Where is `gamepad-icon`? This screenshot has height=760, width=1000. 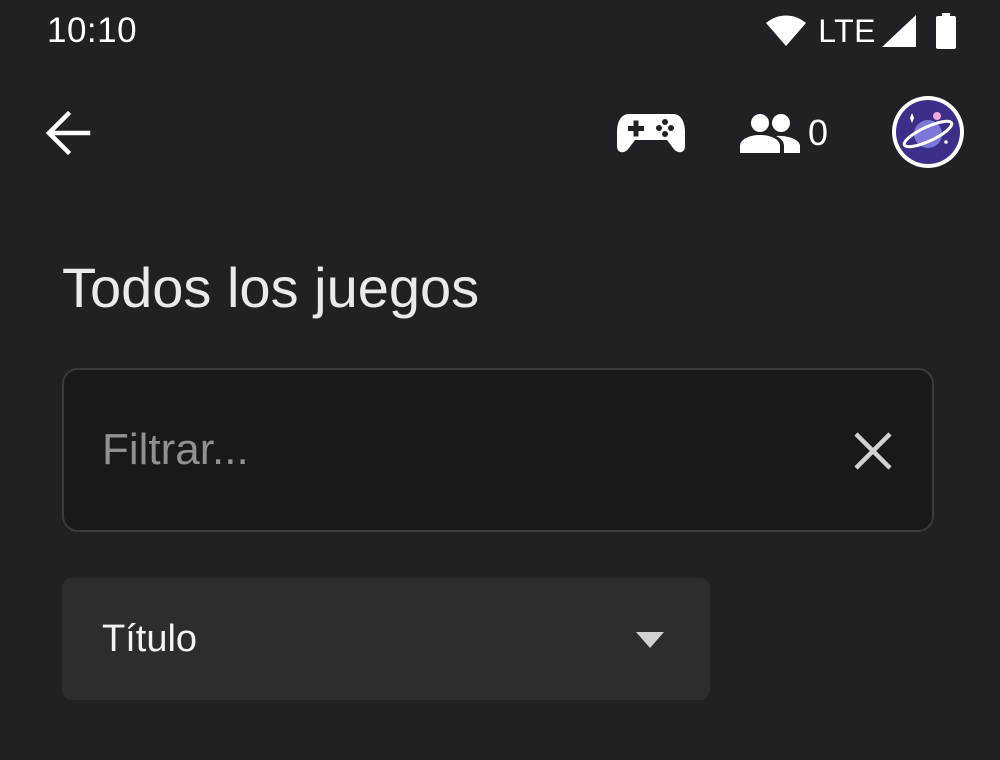
gamepad-icon is located at coordinates (651, 133).